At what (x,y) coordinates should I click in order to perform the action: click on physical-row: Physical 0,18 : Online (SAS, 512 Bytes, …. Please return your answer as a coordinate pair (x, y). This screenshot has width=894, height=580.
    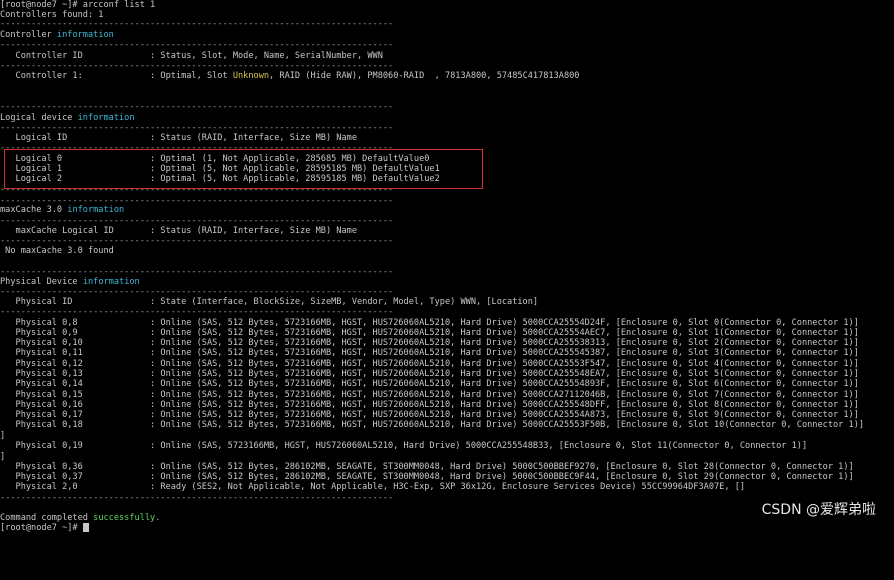
    Looking at the image, I should click on (432, 425).